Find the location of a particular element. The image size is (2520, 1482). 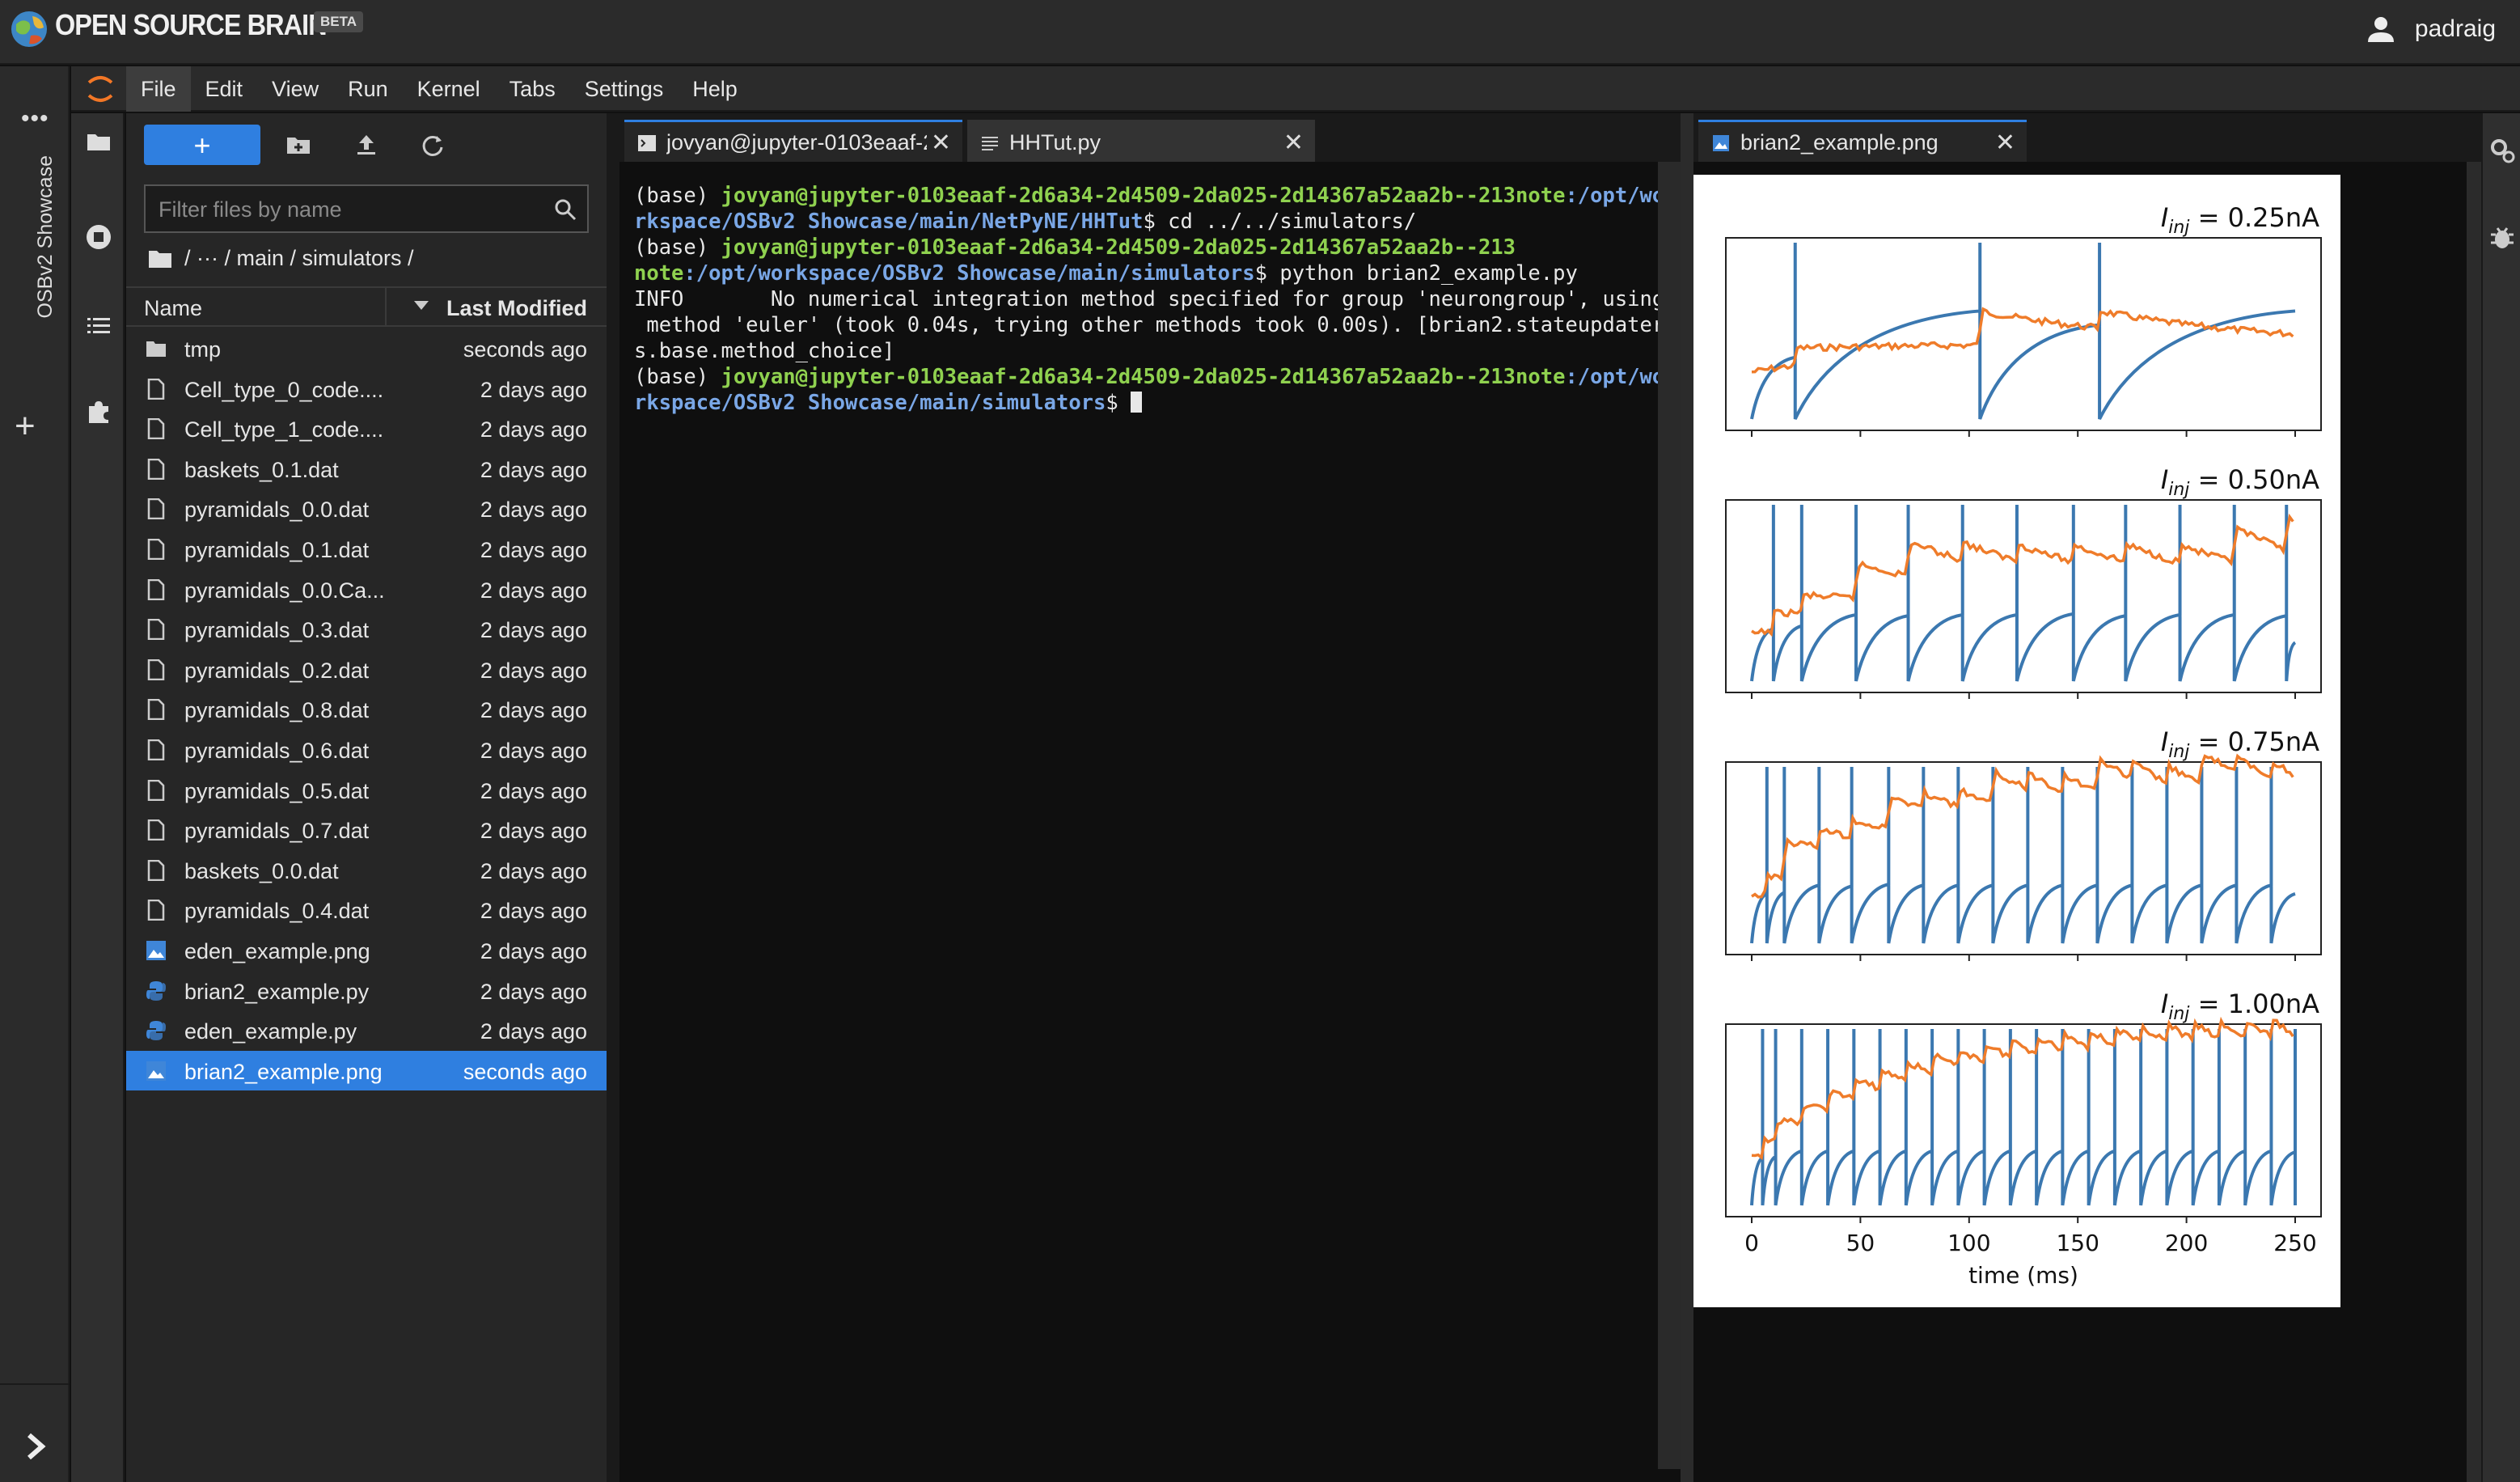

file-row: pyramidals_0.3.dat 2 days ago is located at coordinates (366, 629).